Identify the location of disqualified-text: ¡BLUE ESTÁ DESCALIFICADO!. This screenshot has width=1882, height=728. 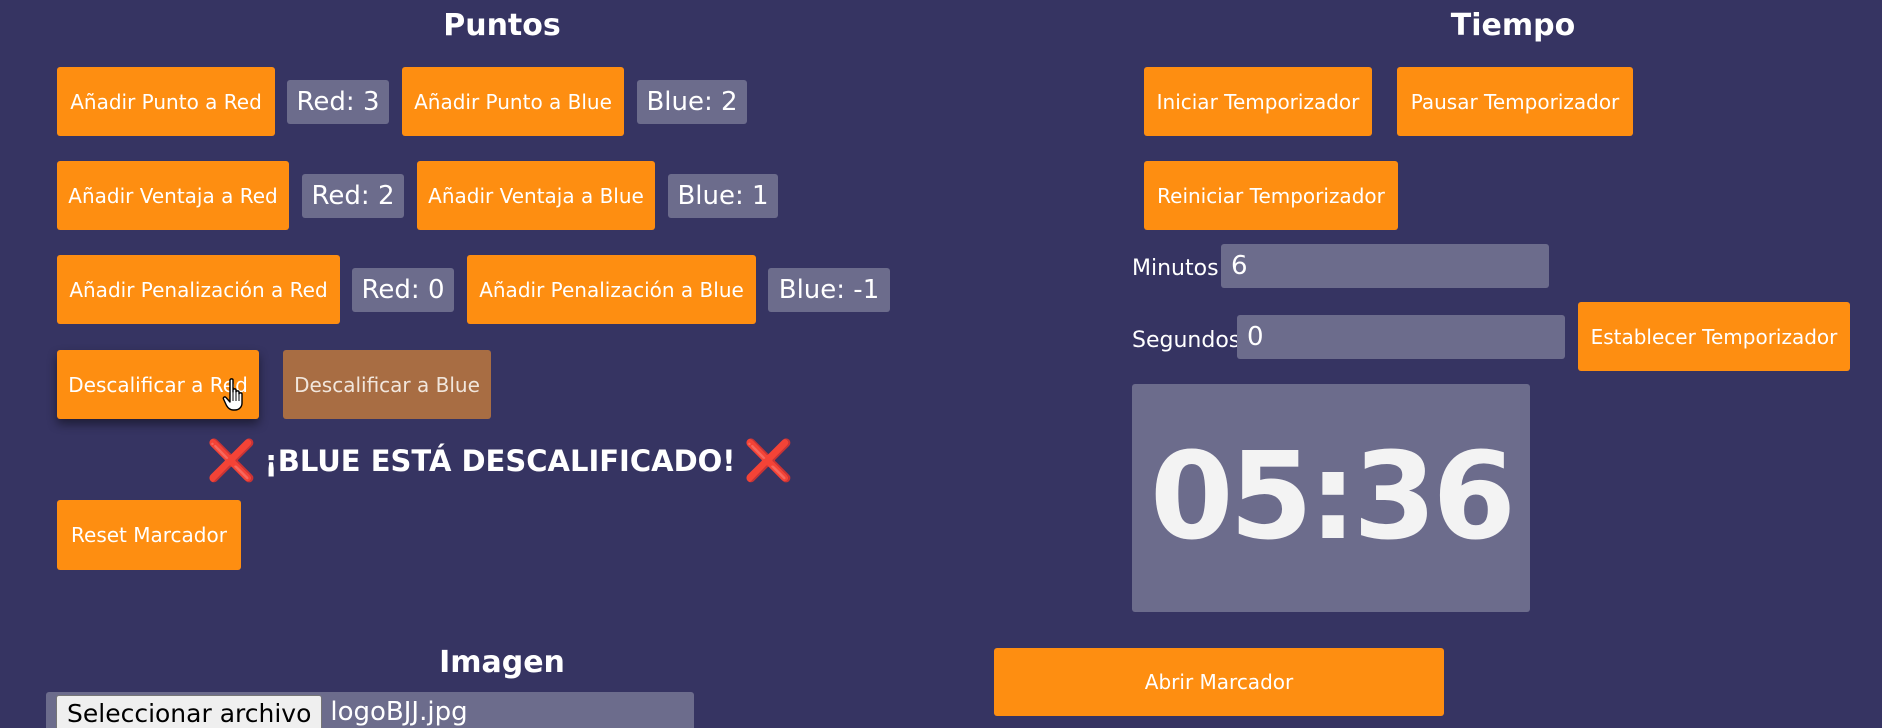
(500, 461).